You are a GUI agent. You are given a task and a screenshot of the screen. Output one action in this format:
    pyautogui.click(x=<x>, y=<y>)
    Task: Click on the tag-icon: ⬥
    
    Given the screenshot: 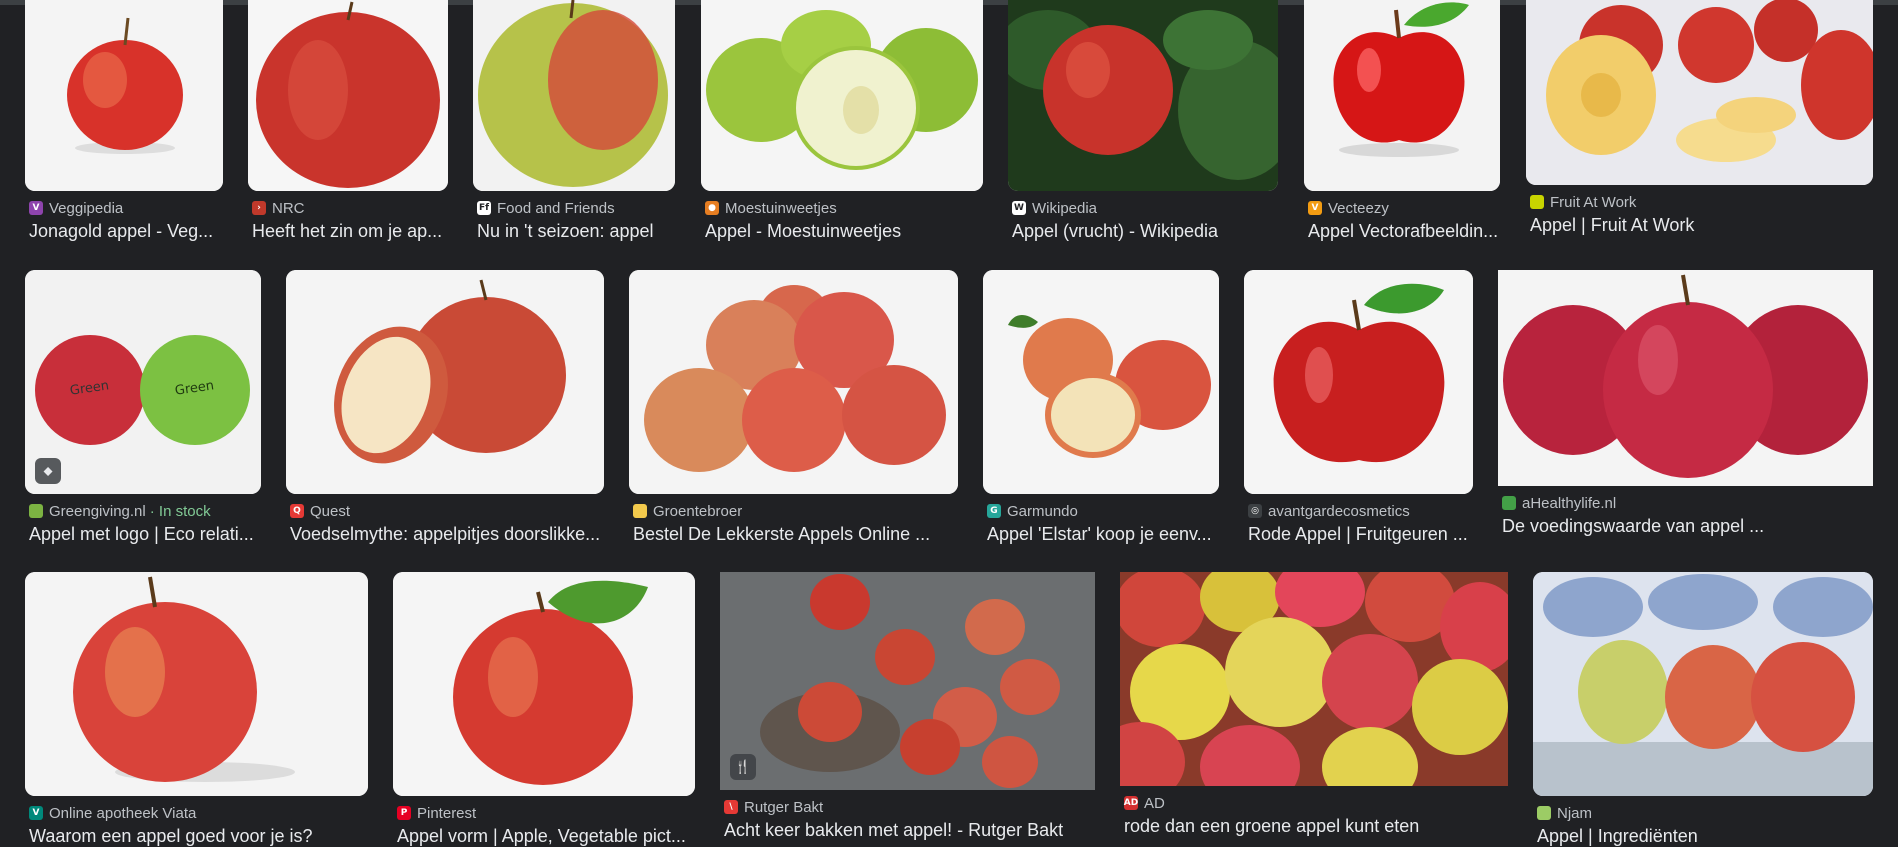 What is the action you would take?
    pyautogui.click(x=48, y=471)
    